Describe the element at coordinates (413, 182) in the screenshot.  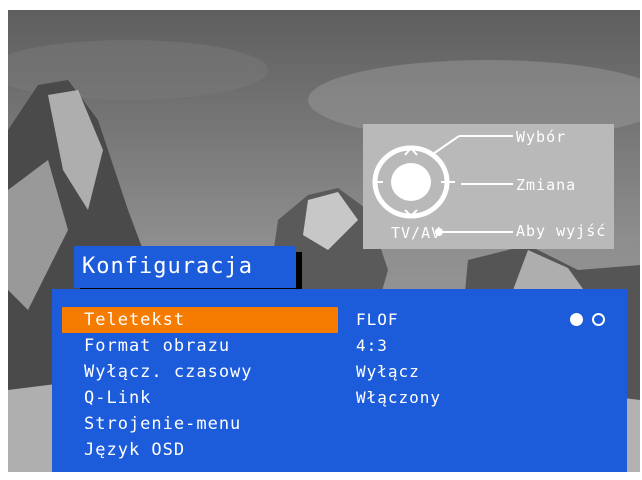
I see `navigation-pad-icon` at that location.